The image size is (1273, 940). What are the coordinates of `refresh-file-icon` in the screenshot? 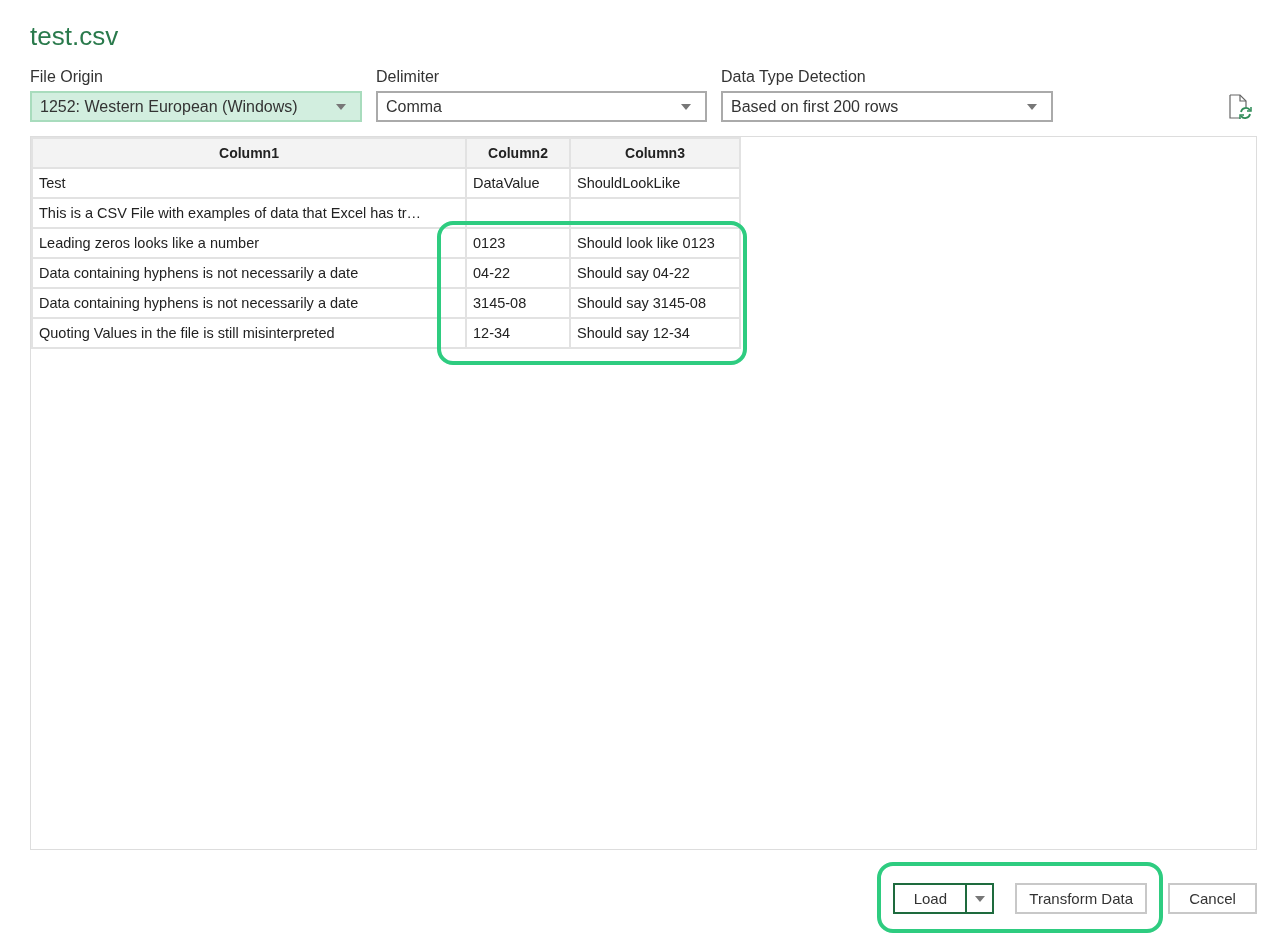 It's located at (1241, 107).